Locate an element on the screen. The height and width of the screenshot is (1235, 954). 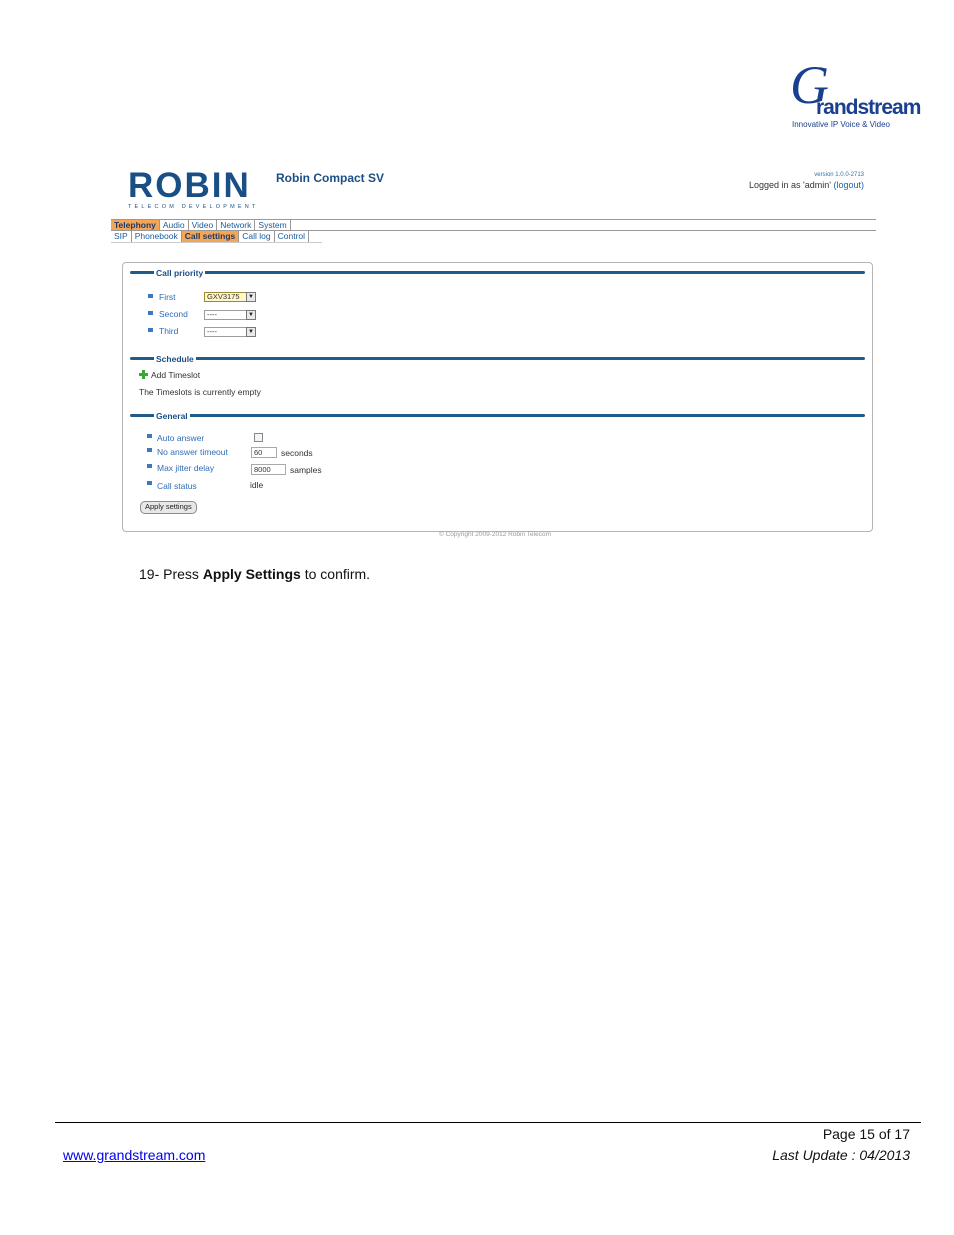
apply-settings-button: Apply settings is located at coordinates (168, 507).